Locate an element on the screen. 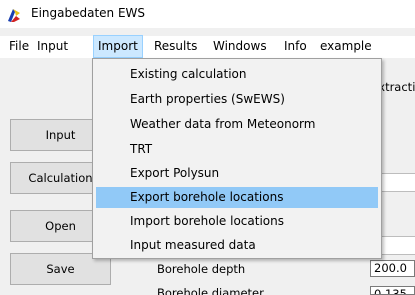  borehole-diameter-label: Borehole diameter is located at coordinates (210, 290).